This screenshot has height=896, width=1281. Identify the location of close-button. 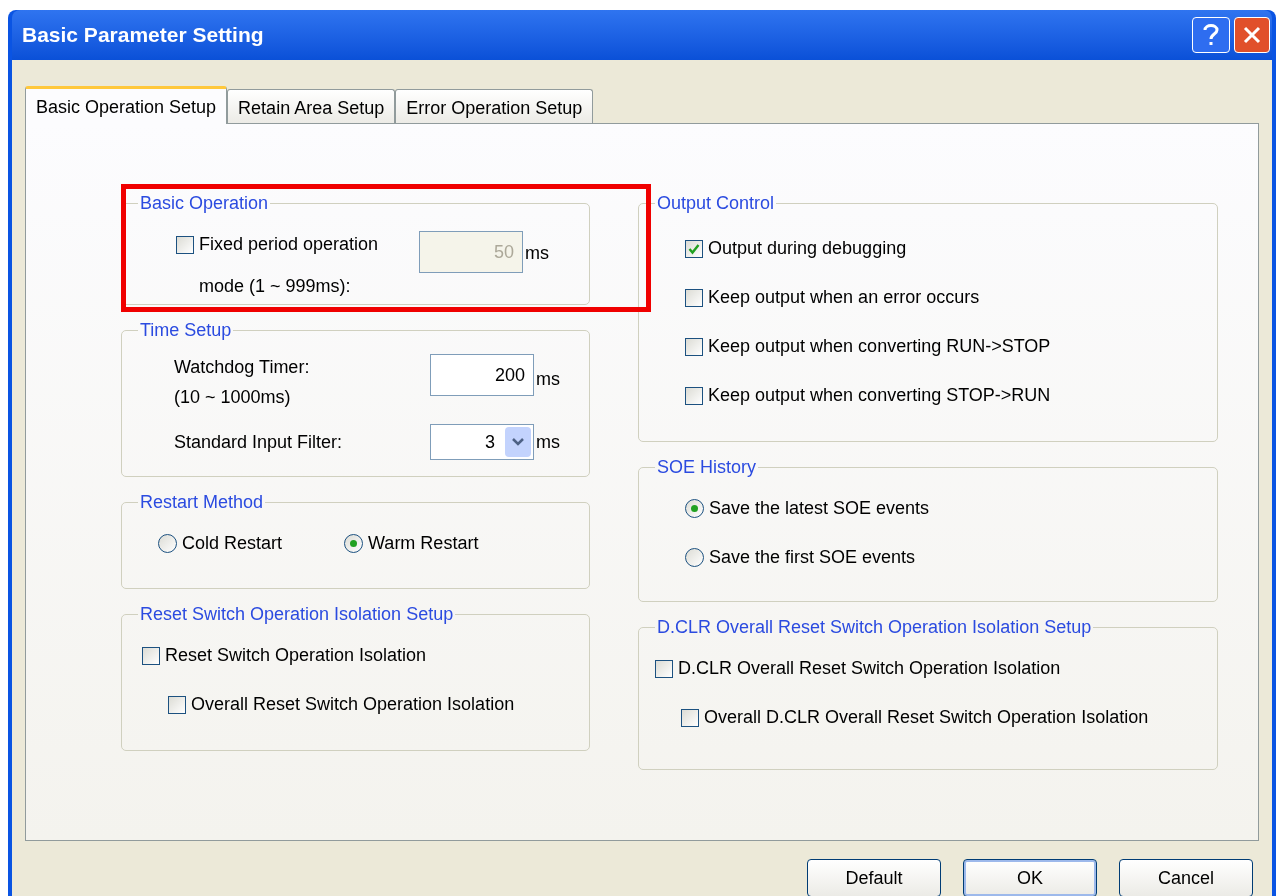
(1252, 35).